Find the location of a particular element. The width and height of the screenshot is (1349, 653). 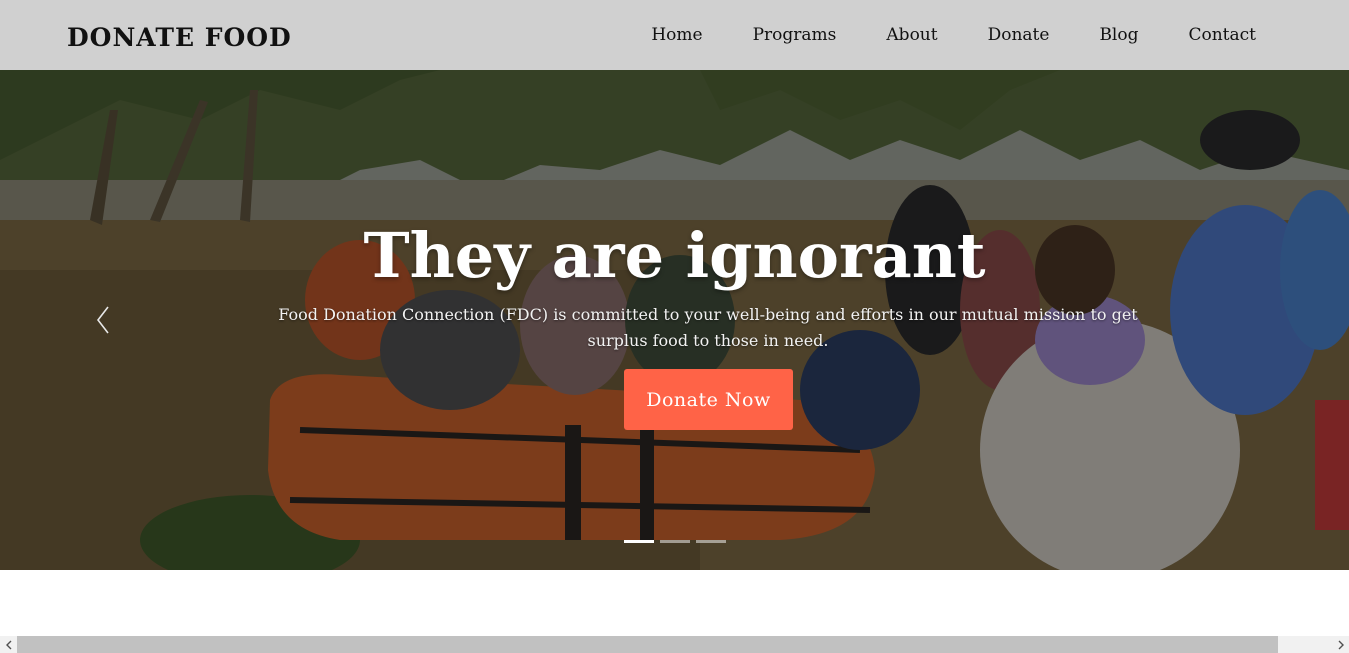

brand-logo: DONATE FOOD is located at coordinates (179, 38).